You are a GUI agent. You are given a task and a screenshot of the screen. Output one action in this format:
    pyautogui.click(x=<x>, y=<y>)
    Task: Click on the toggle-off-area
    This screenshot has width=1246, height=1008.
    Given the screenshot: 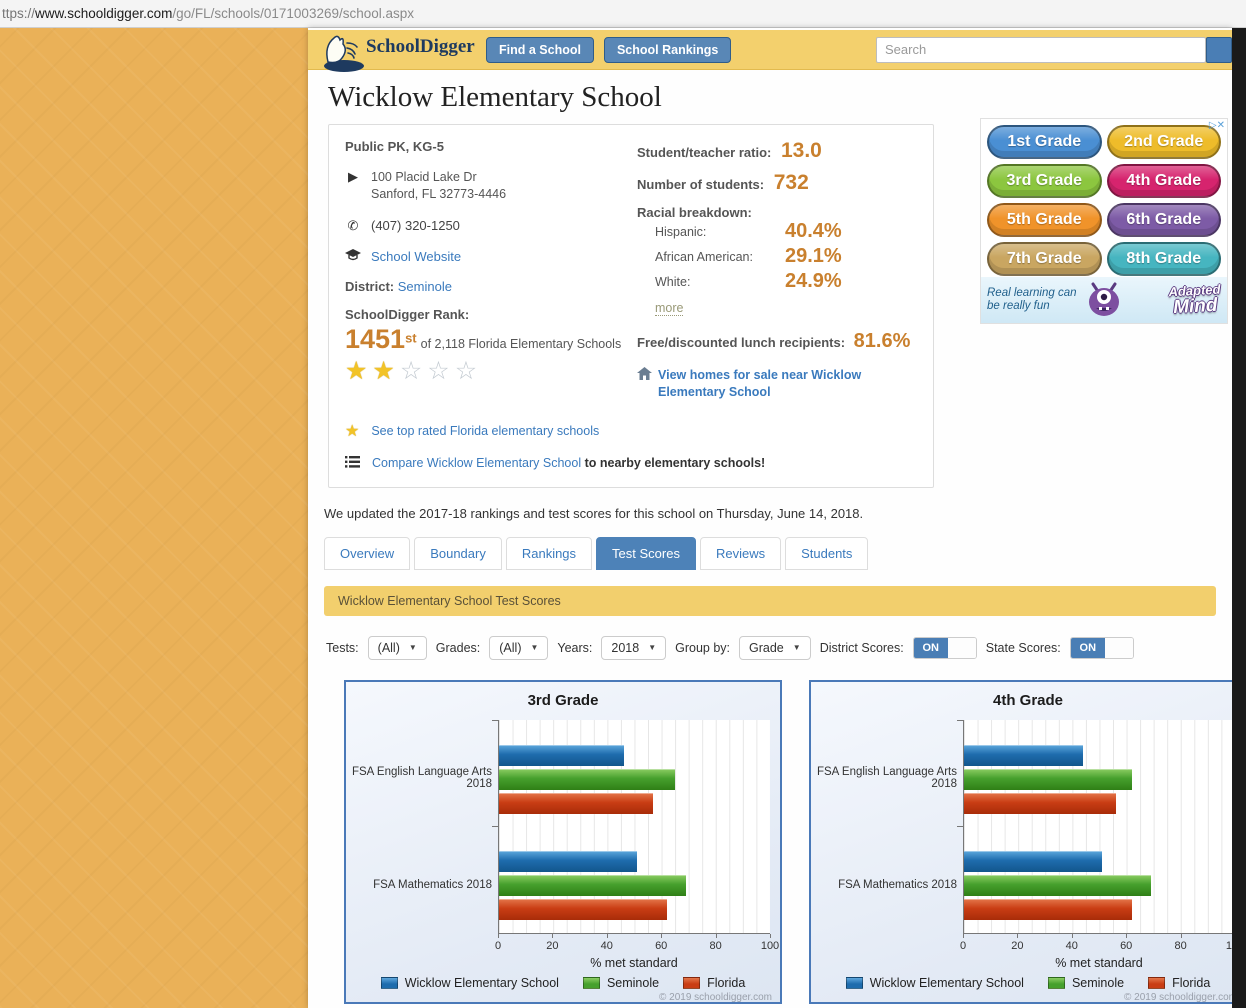 What is the action you would take?
    pyautogui.click(x=961, y=647)
    